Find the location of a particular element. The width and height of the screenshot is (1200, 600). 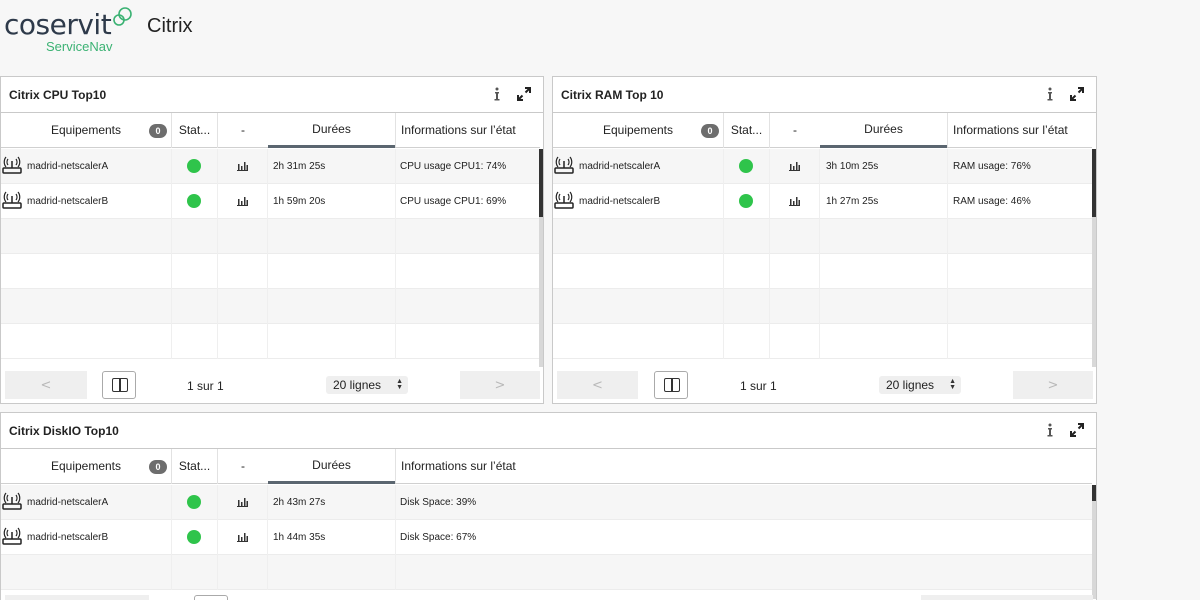

pagination-bar is located at coordinates (548, 595).